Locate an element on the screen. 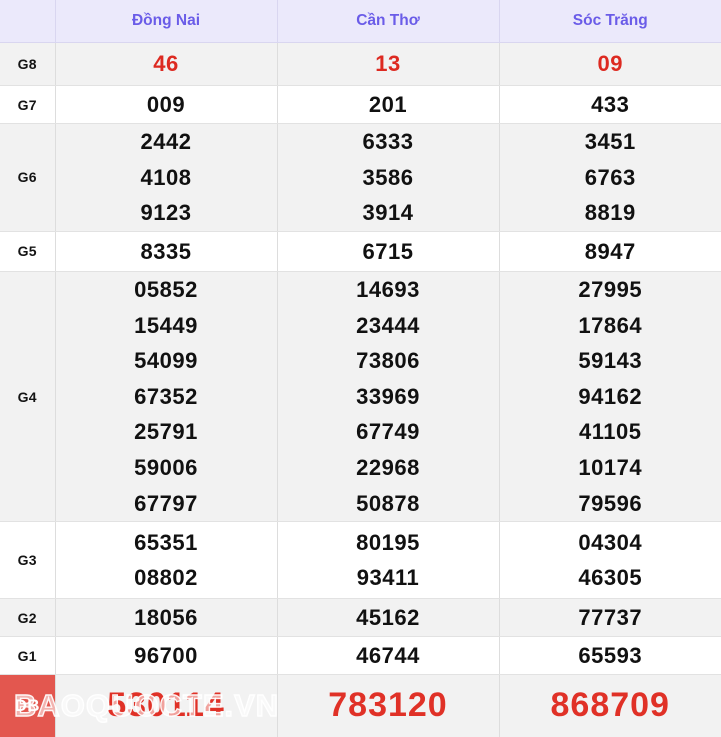 This screenshot has height=737, width=721. prize-cell-g3-col3: 0430446305 is located at coordinates (610, 560).